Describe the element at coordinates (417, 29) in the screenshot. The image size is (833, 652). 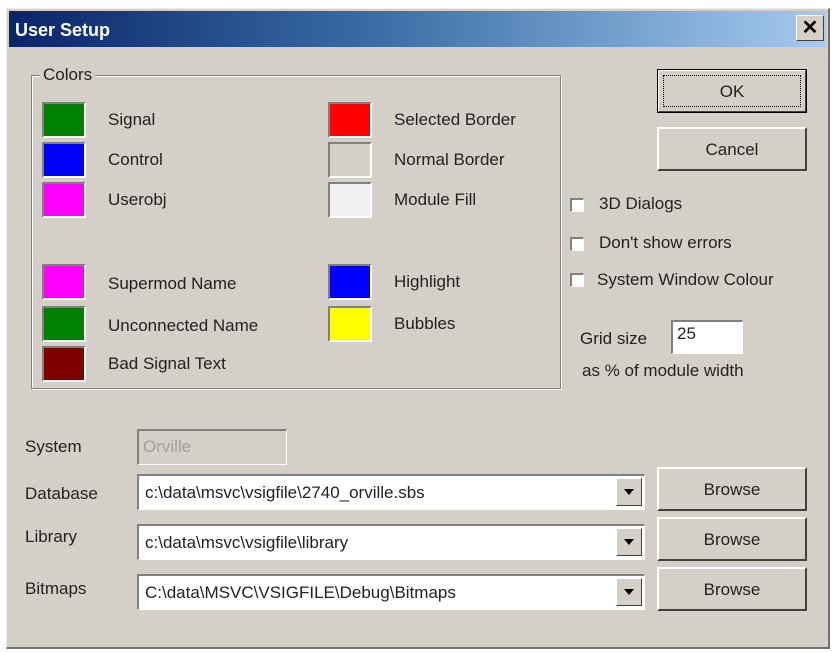
I see `title-bar: User Setup ✕` at that location.